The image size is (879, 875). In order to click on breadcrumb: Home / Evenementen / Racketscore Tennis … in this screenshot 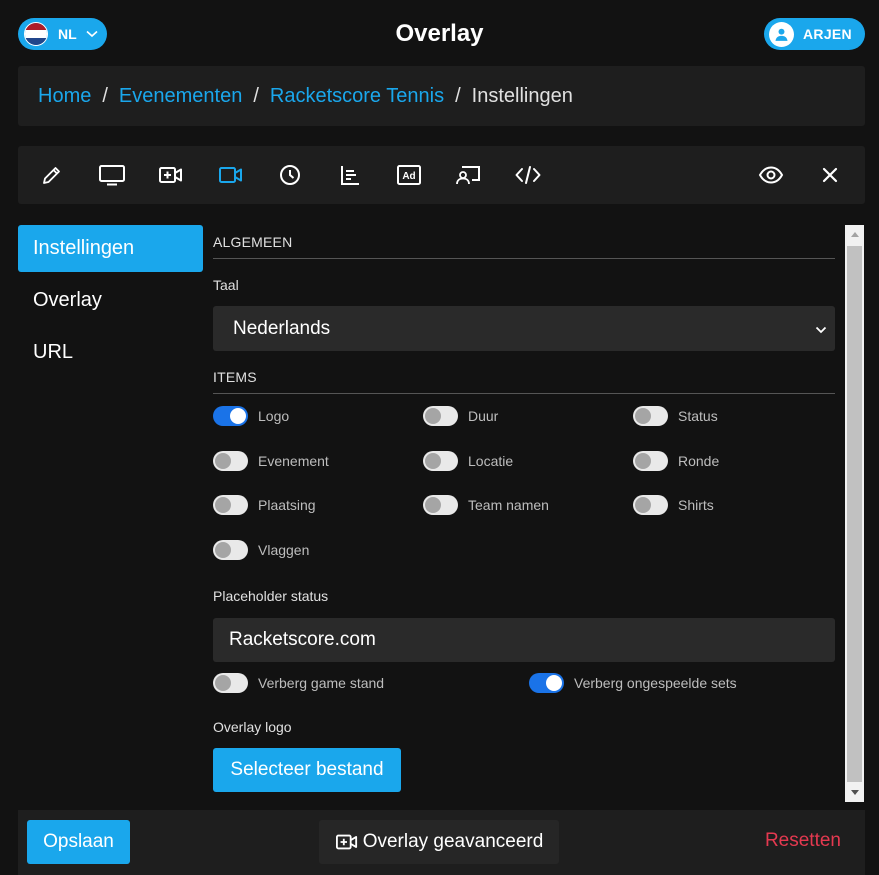, I will do `click(441, 96)`.